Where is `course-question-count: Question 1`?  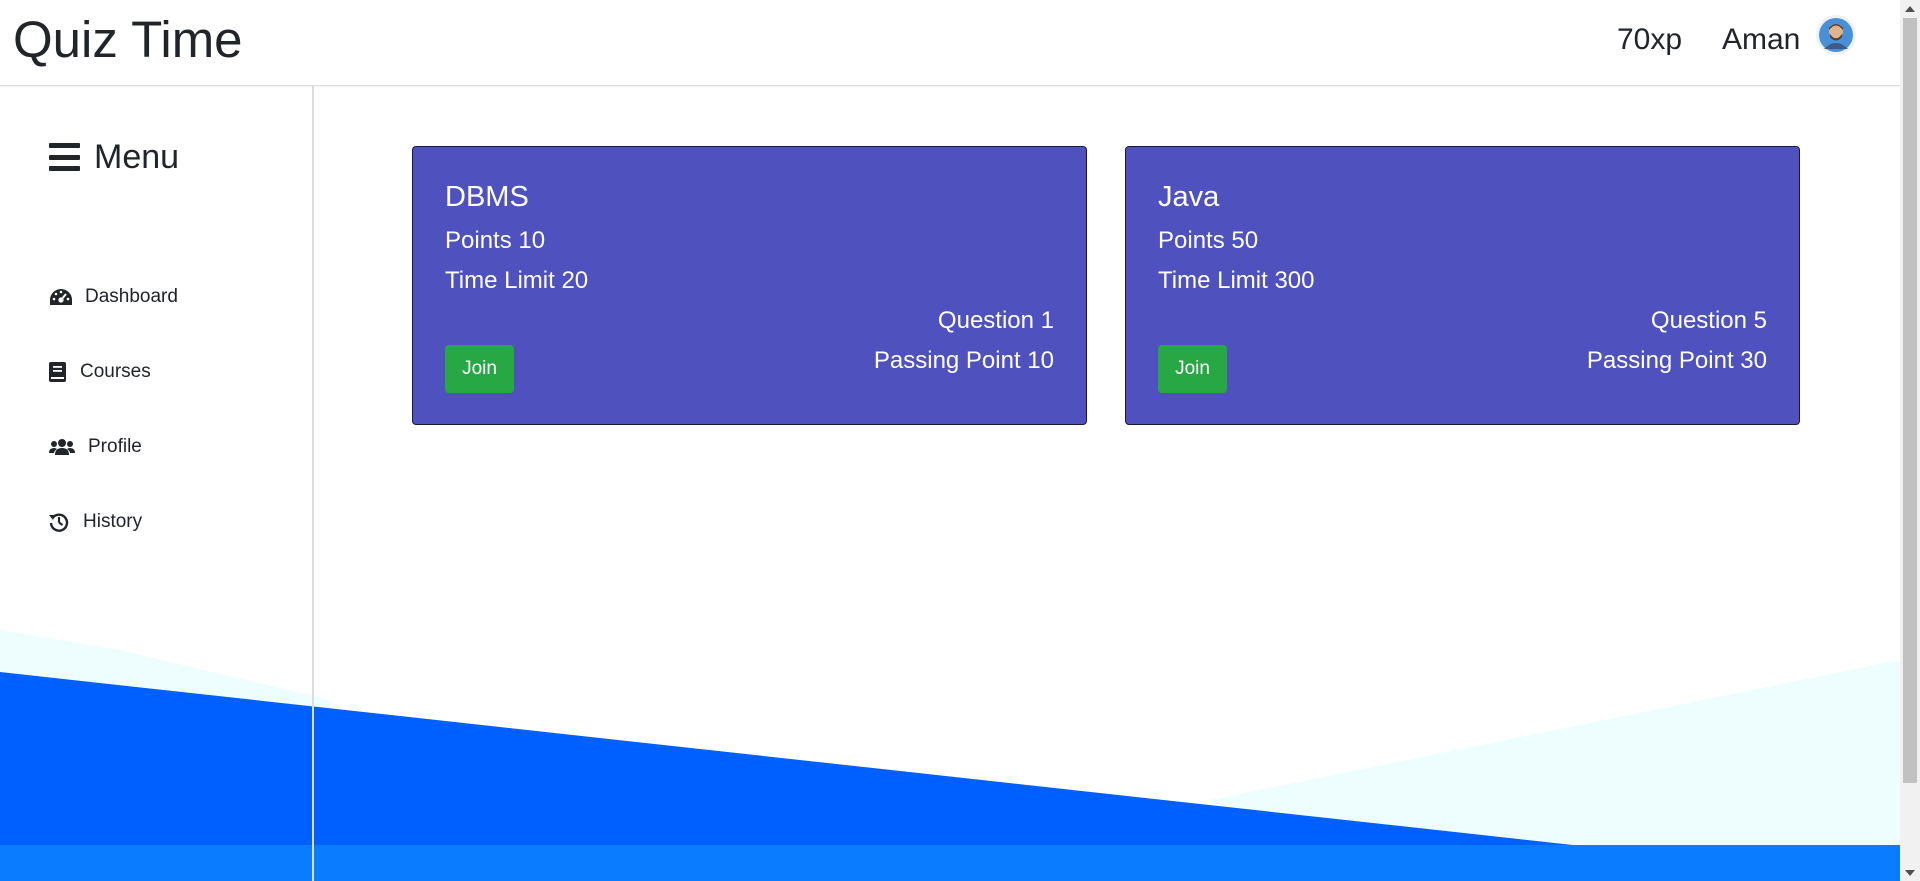 course-question-count: Question 1 is located at coordinates (995, 320).